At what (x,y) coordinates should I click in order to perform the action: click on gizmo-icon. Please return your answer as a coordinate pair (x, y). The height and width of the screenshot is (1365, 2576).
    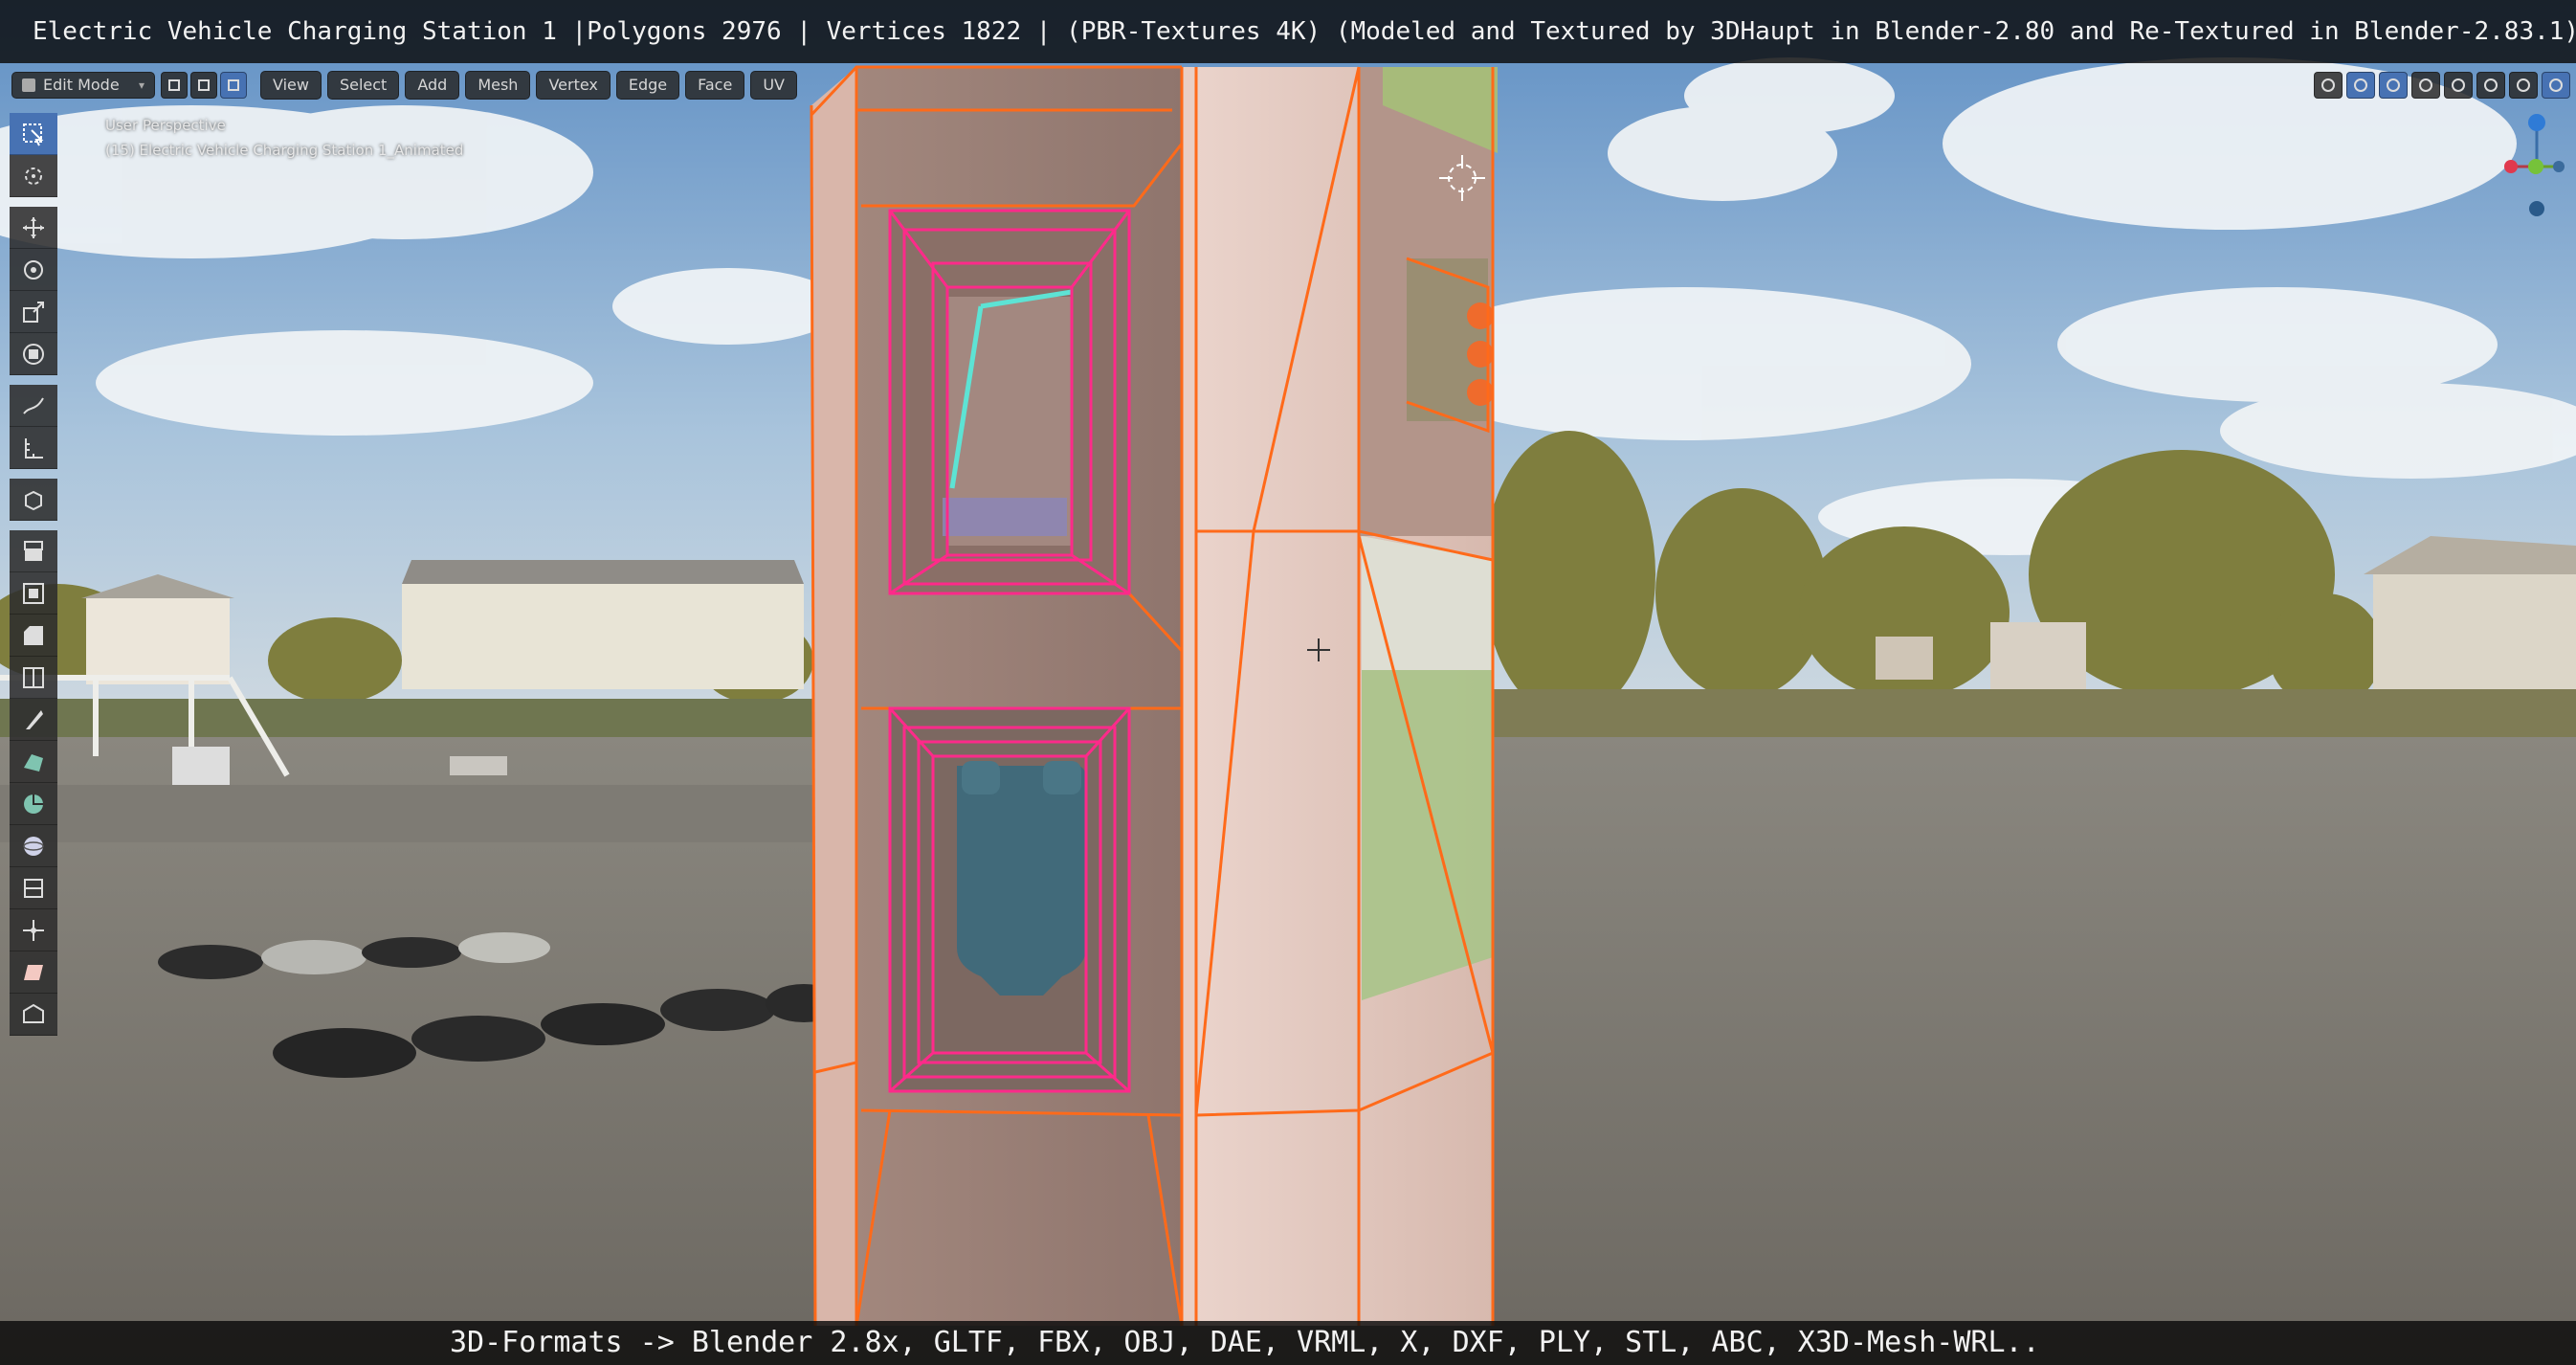
    Looking at the image, I should click on (2360, 85).